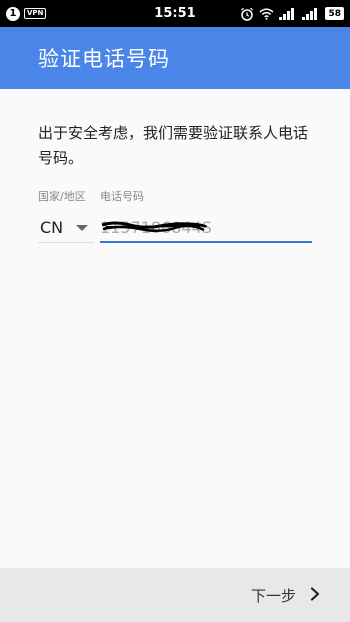 This screenshot has height=622, width=350. Describe the element at coordinates (175, 595) in the screenshot. I see `bottom-bar: 下一步` at that location.